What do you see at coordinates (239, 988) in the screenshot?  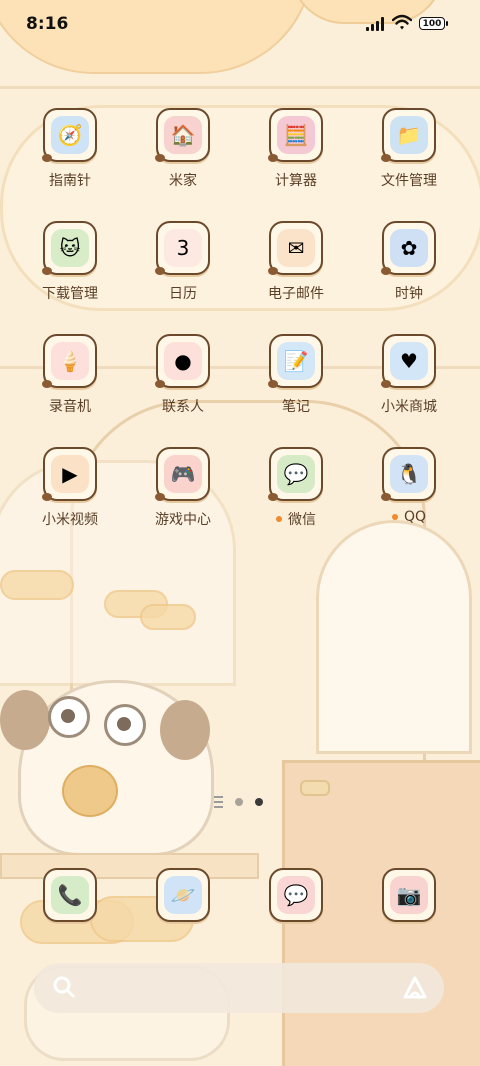 I see `search-bar` at bounding box center [239, 988].